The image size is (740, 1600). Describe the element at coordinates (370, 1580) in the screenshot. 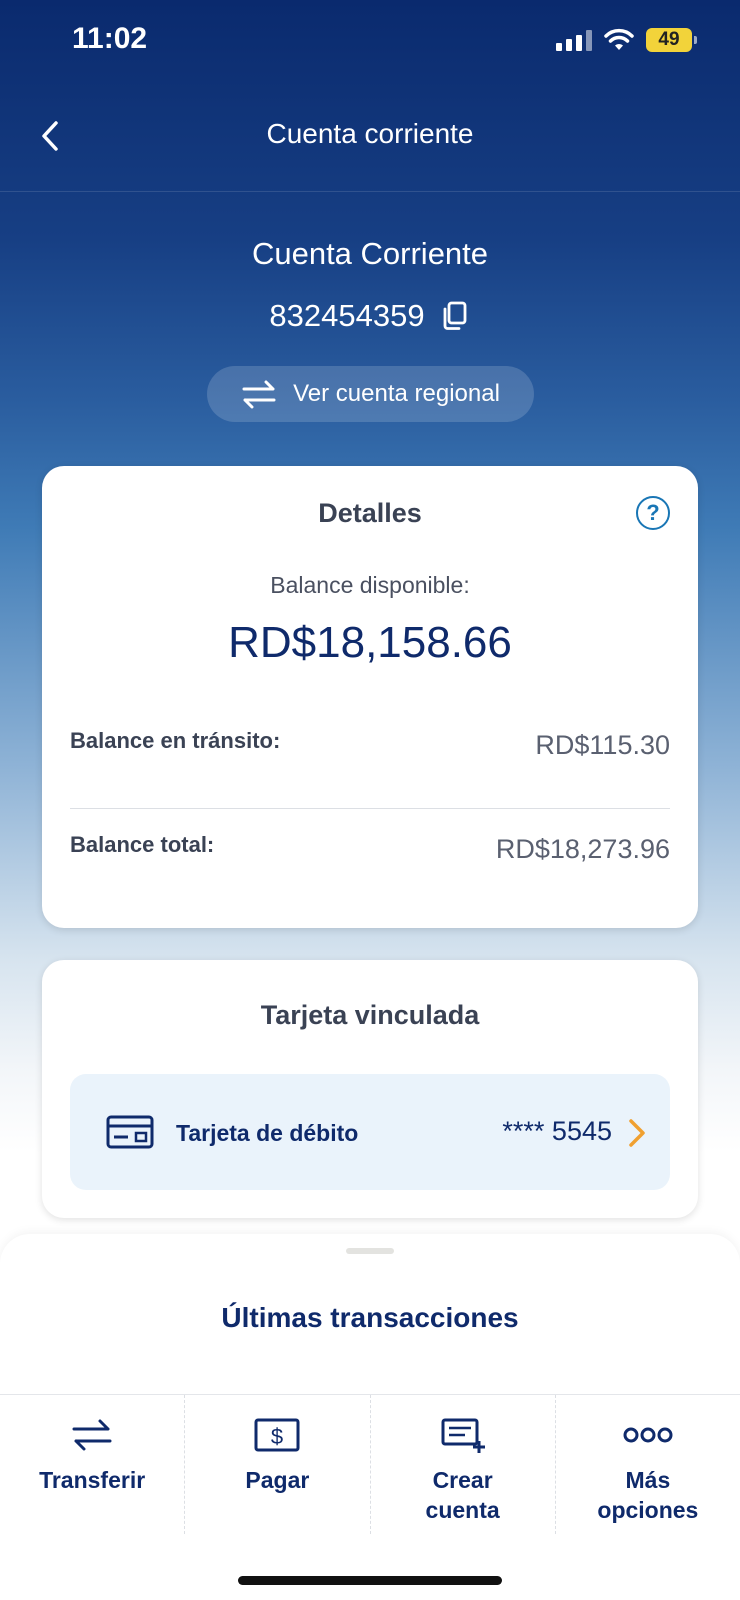

I see `home-indicator` at that location.